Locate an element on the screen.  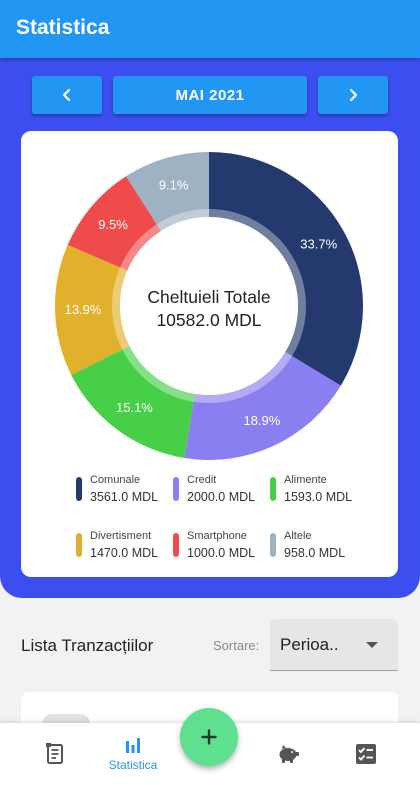
legend-item-divertisment: Divertisment 1470.0 MDL is located at coordinates (131, 547).